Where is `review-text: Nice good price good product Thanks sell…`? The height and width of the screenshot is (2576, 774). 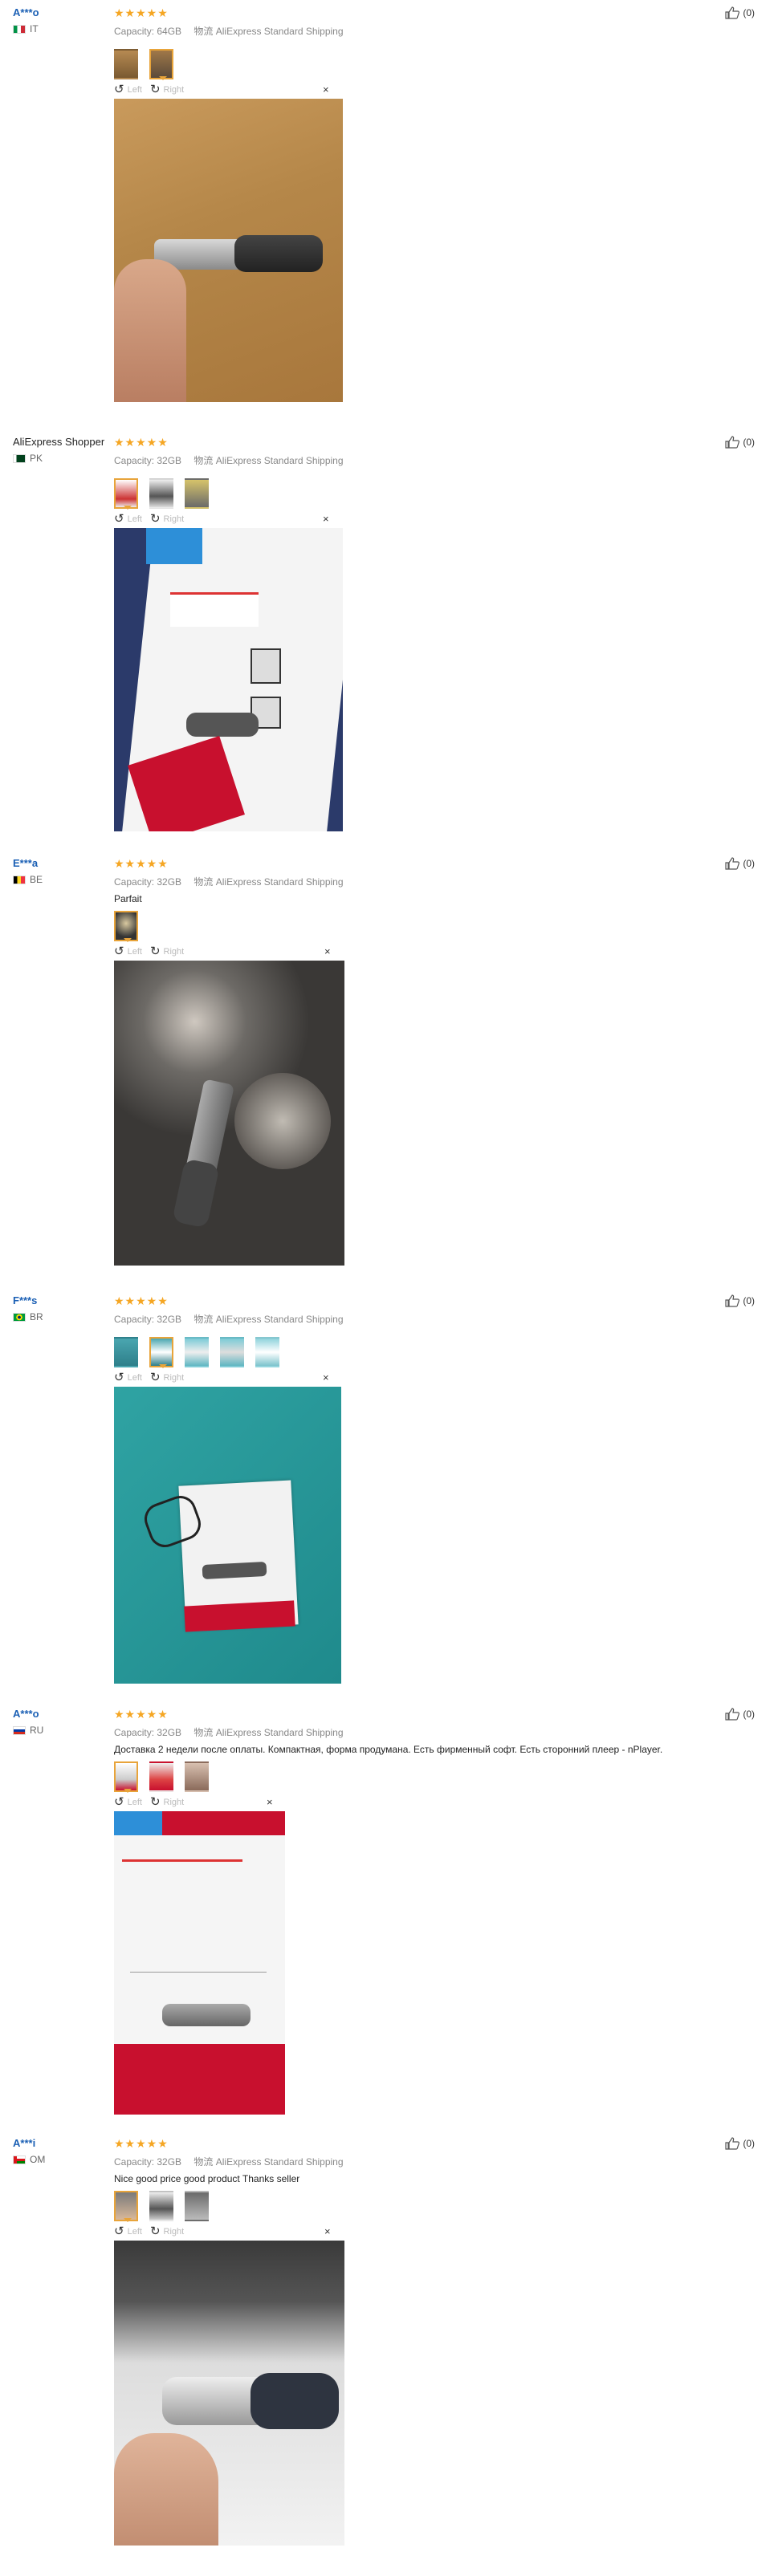 review-text: Nice good price good product Thanks sell… is located at coordinates (207, 2178).